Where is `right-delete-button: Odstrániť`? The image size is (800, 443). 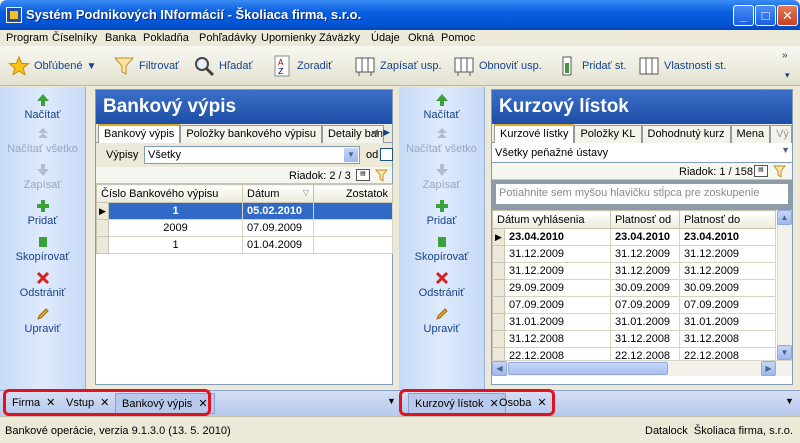
right-delete-button: Odstrániť is located at coordinates (441, 285).